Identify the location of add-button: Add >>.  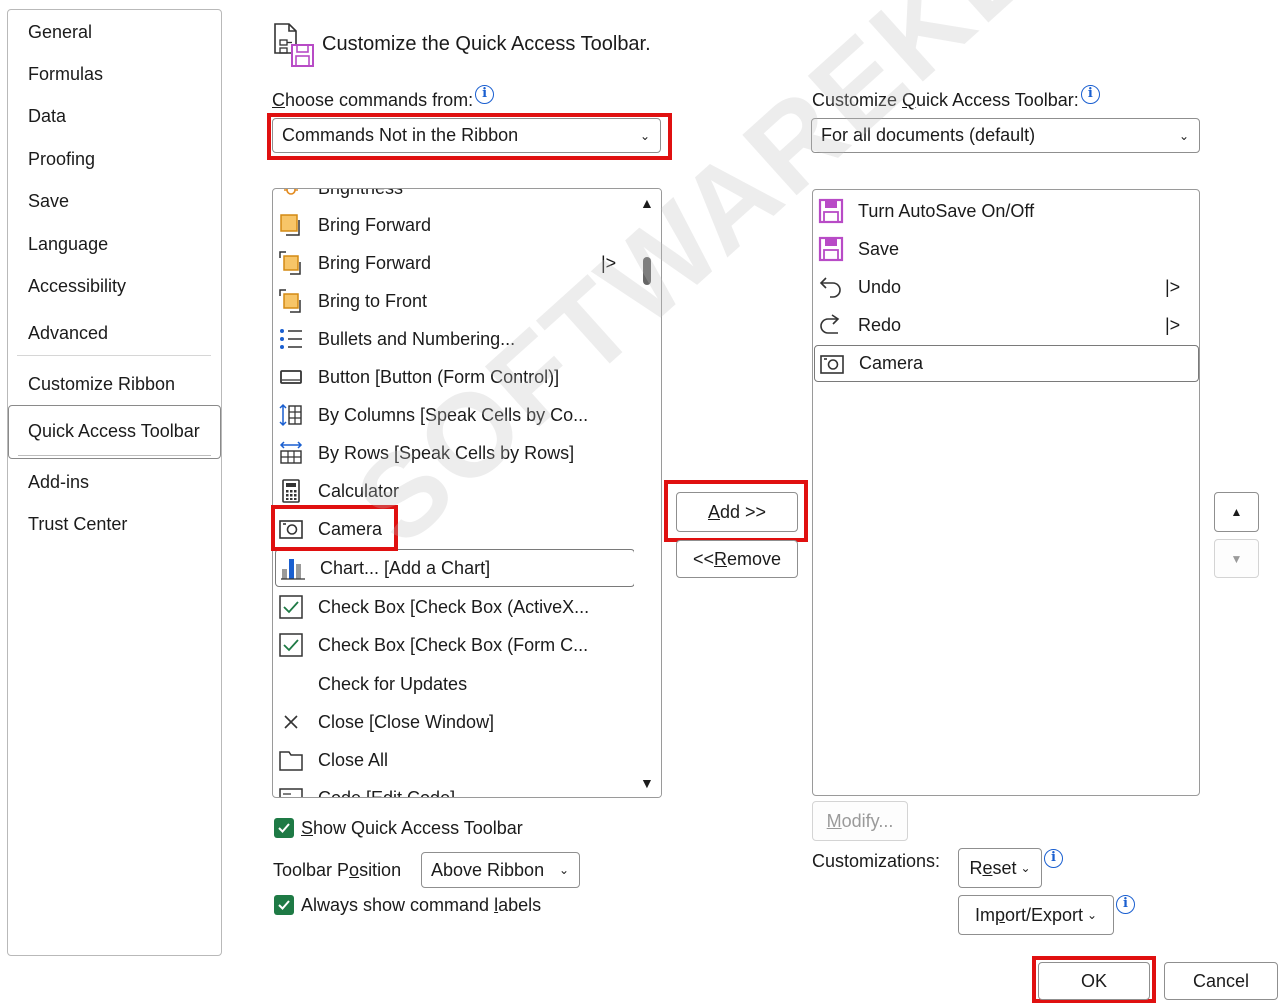
(737, 512).